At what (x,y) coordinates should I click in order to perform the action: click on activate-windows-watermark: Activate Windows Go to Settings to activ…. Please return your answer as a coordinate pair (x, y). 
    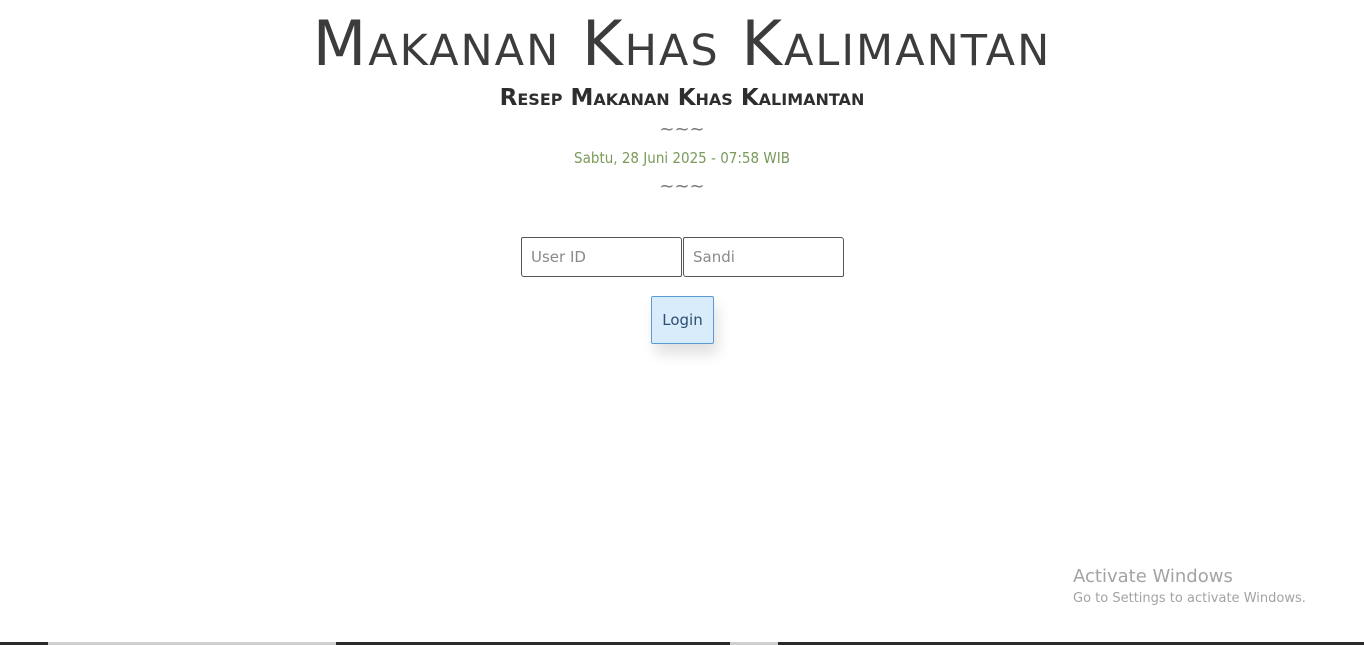
    Looking at the image, I should click on (1189, 587).